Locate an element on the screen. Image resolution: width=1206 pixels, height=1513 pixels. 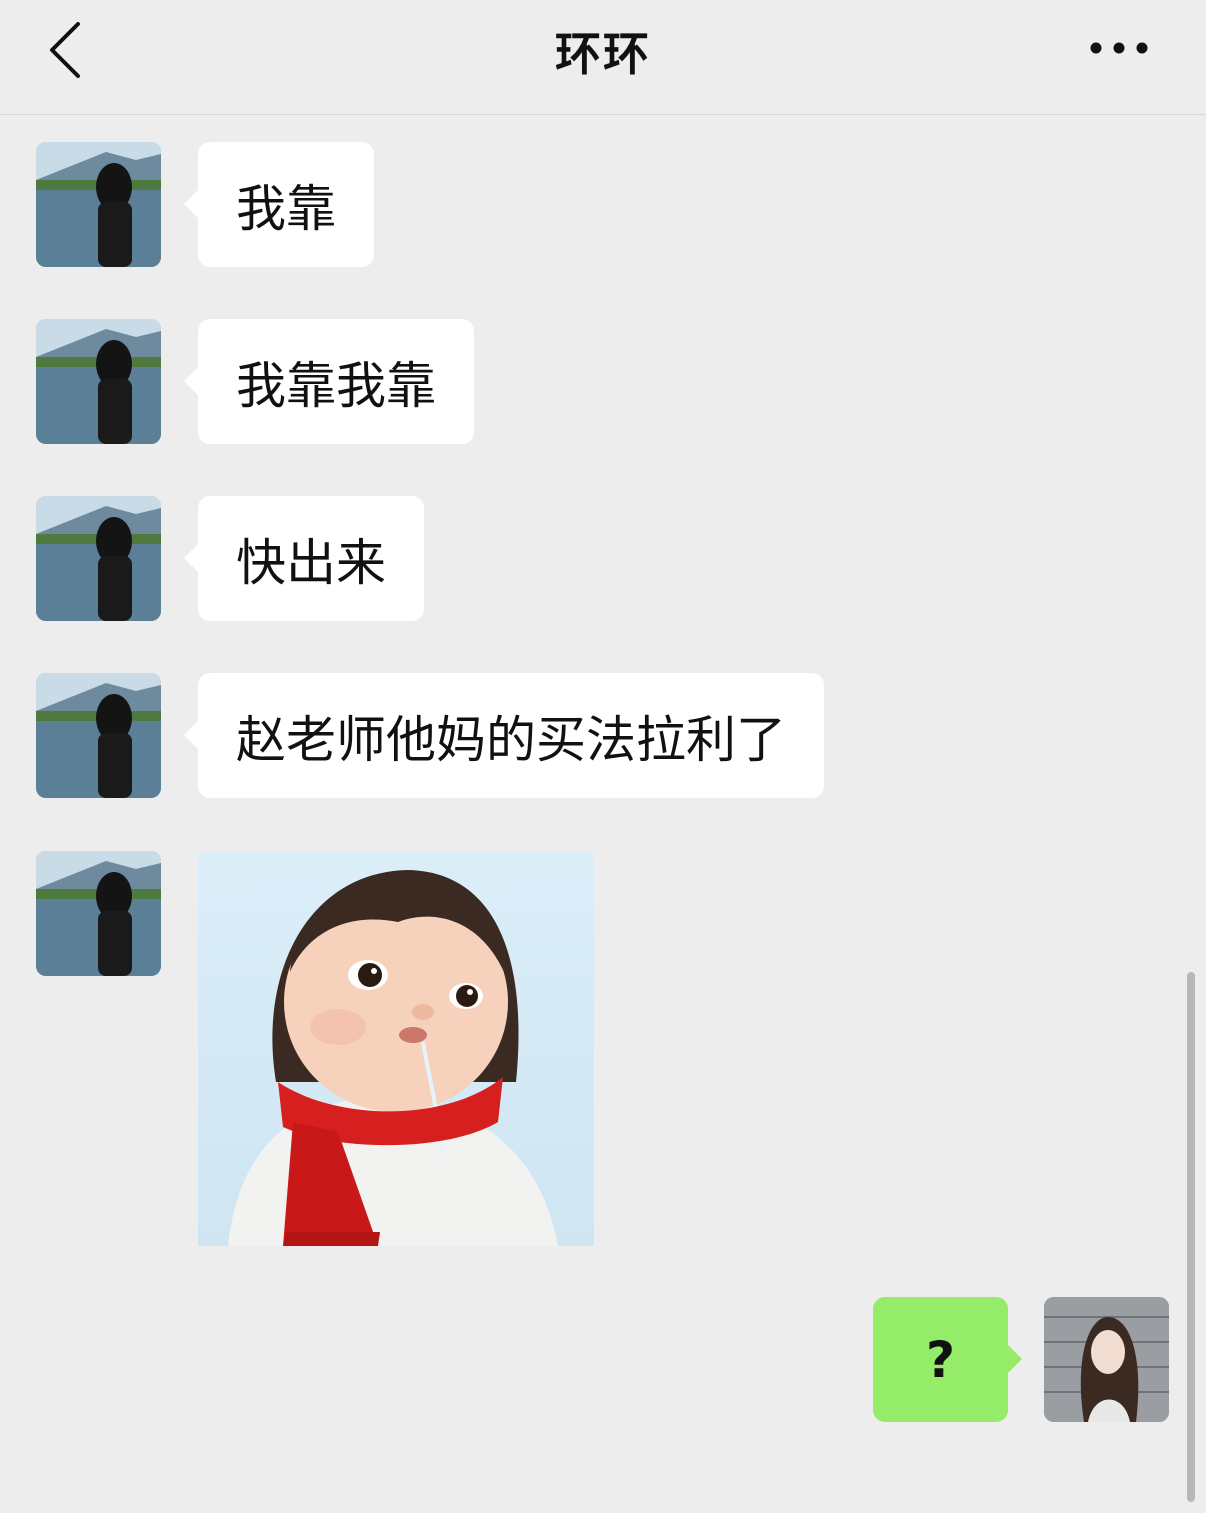
incoming-message-bubble: 我靠 is located at coordinates (279, 204).